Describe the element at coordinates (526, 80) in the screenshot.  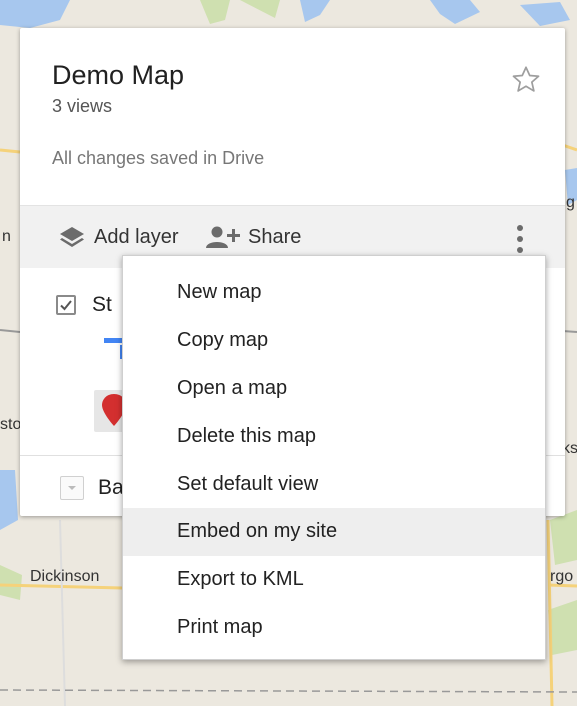
I see `star-outline-icon` at that location.